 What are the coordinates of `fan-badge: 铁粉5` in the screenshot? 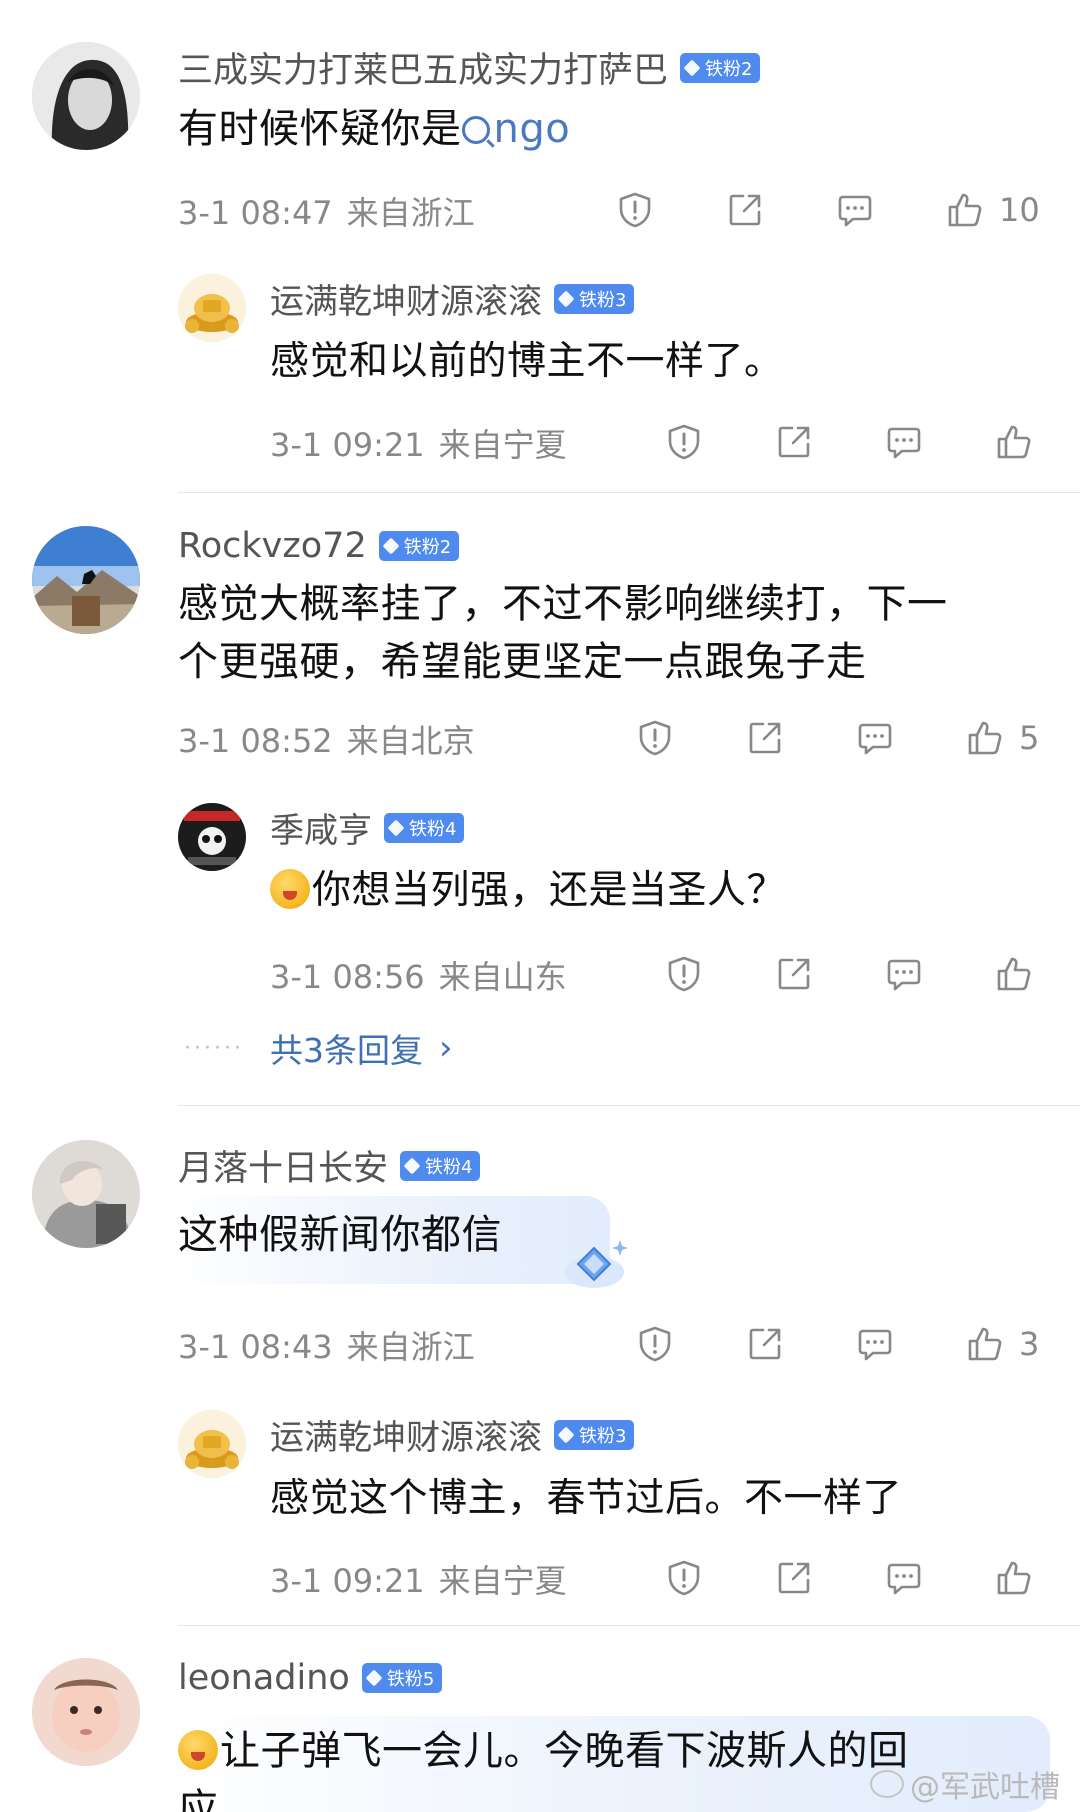 It's located at (402, 1678).